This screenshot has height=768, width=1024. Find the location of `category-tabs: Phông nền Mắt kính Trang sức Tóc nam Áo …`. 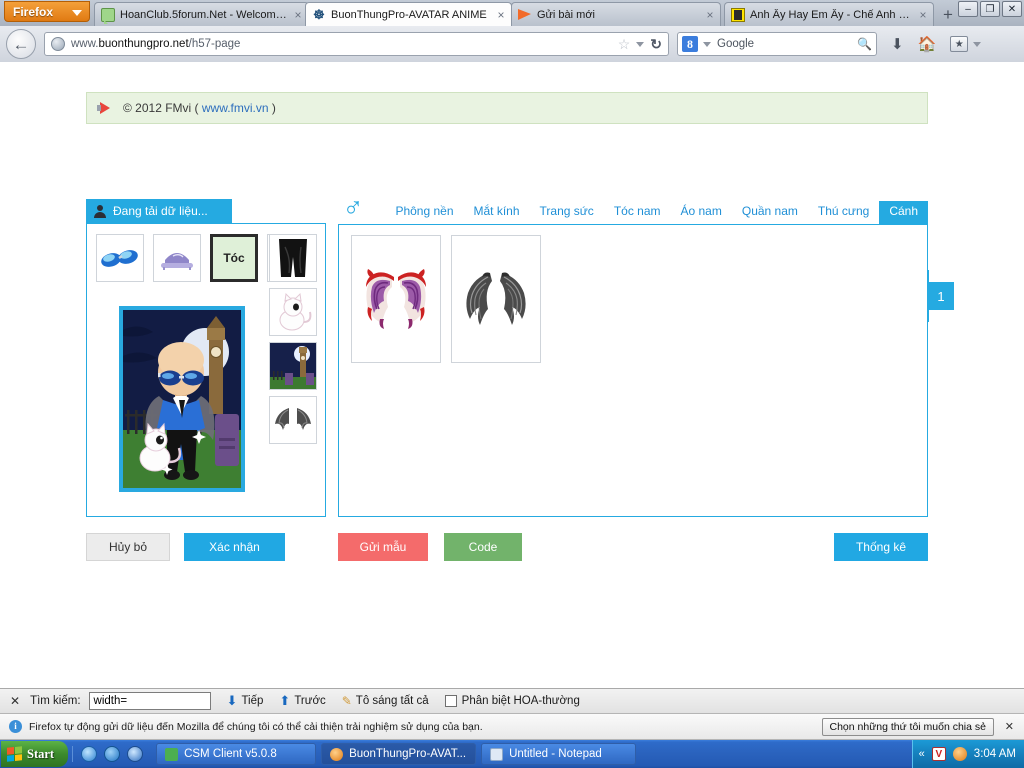

category-tabs: Phông nền Mắt kính Trang sức Tóc nam Áo … is located at coordinates (661, 212).